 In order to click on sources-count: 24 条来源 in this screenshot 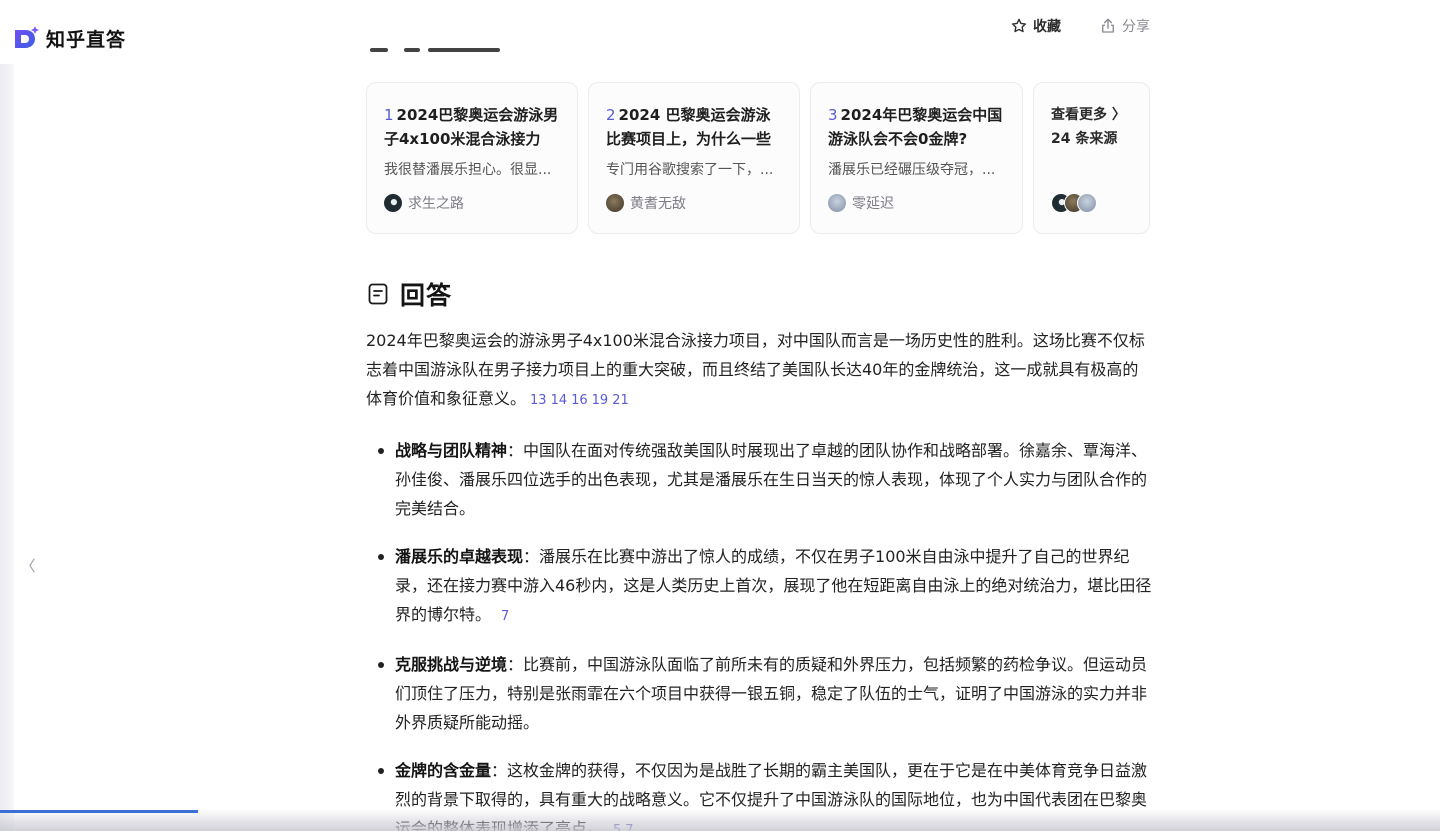, I will do `click(1084, 139)`.